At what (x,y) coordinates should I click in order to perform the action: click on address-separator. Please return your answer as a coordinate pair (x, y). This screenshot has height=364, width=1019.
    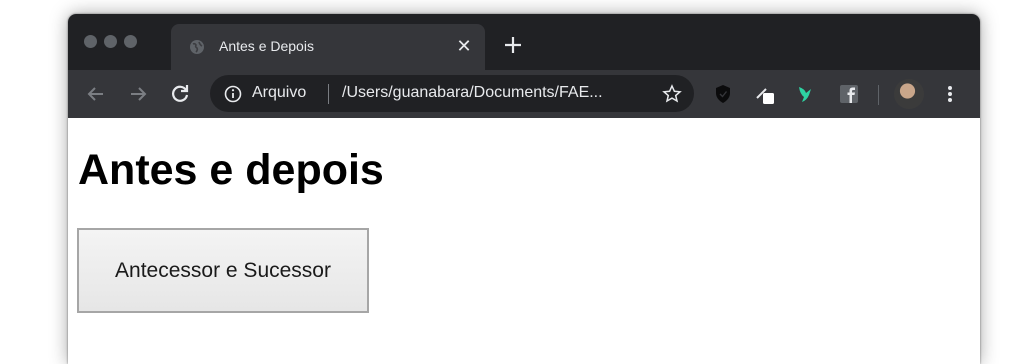
    Looking at the image, I should click on (328, 94).